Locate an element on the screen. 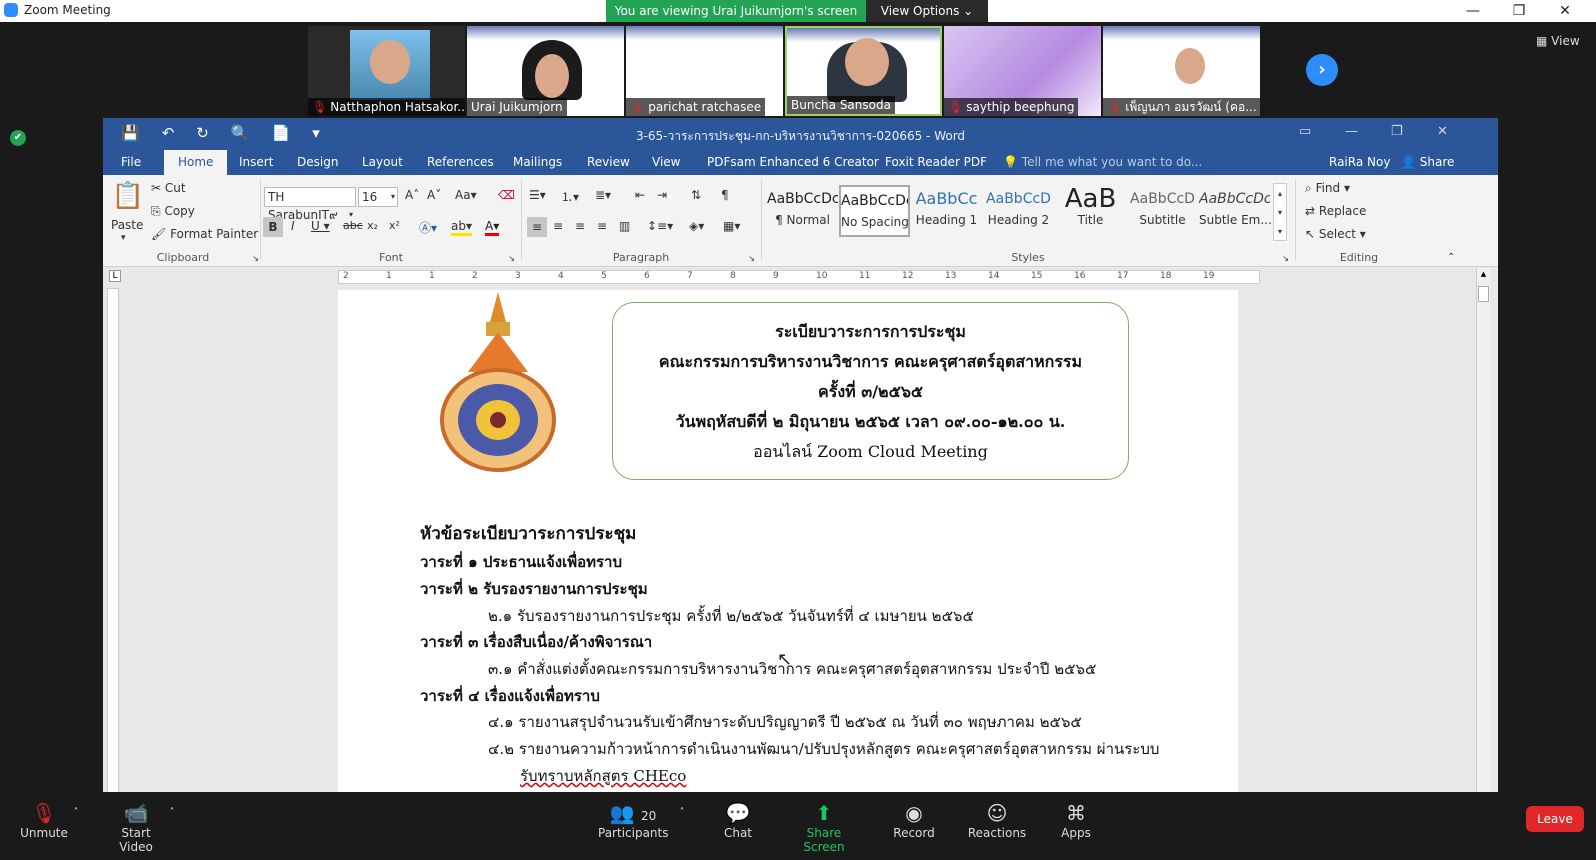 The height and width of the screenshot is (860, 1596). style-heading-2: AaBbCcD Heading 2 is located at coordinates (1018, 211).